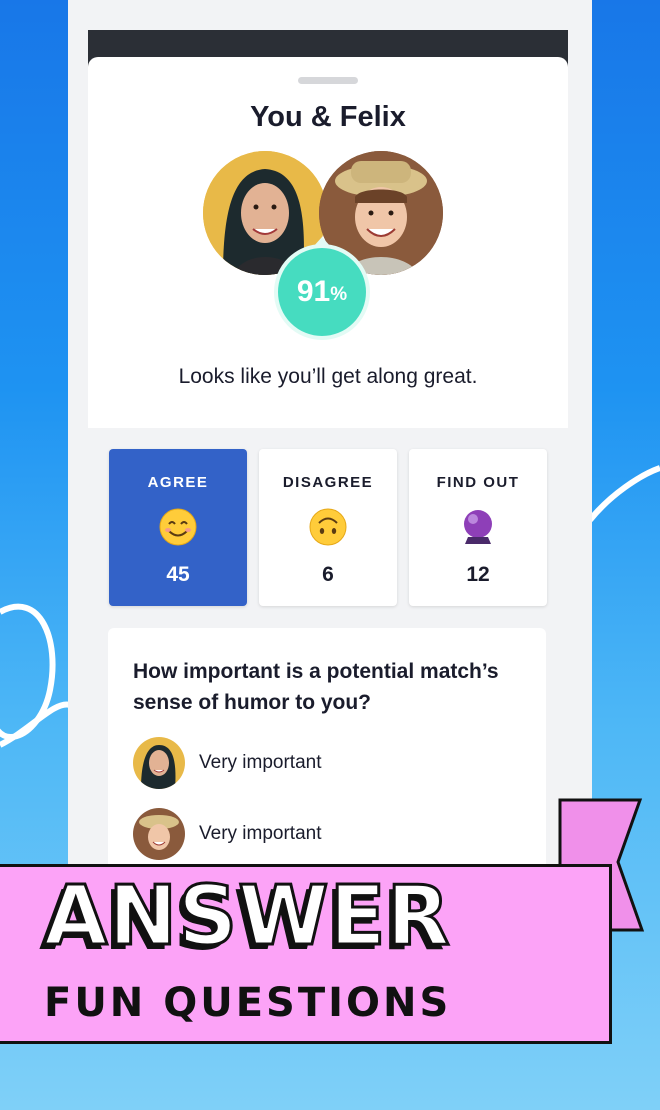 The image size is (660, 1110). Describe the element at coordinates (248, 1003) in the screenshot. I see `promo-subline: FUN QUESTIONS` at that location.